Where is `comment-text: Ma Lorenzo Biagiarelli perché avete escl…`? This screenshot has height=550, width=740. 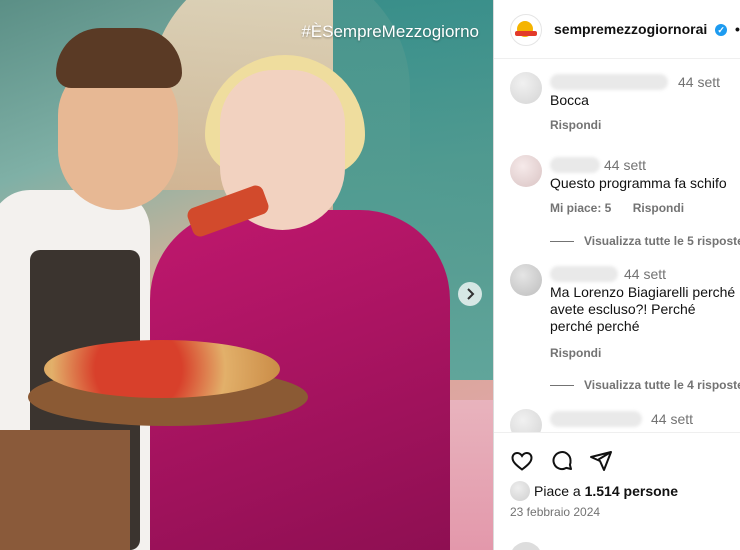
comment-text: Ma Lorenzo Biagiarelli perché avete escl… is located at coordinates (643, 309).